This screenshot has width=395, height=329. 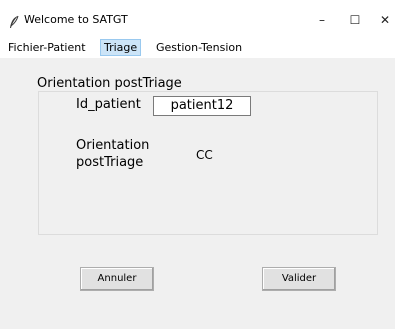 I want to click on minimize-button: –, so click(x=322, y=20).